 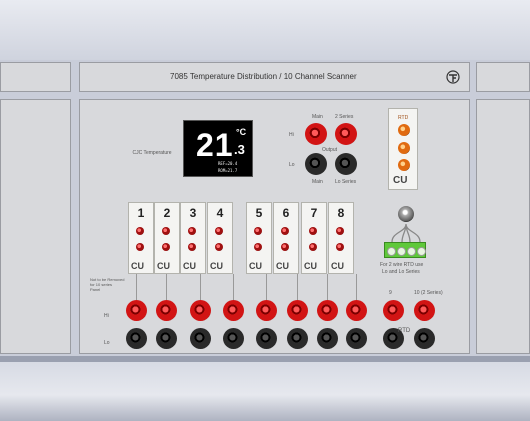 I want to click on display-line-1: REF=20.4, so click(x=228, y=163).